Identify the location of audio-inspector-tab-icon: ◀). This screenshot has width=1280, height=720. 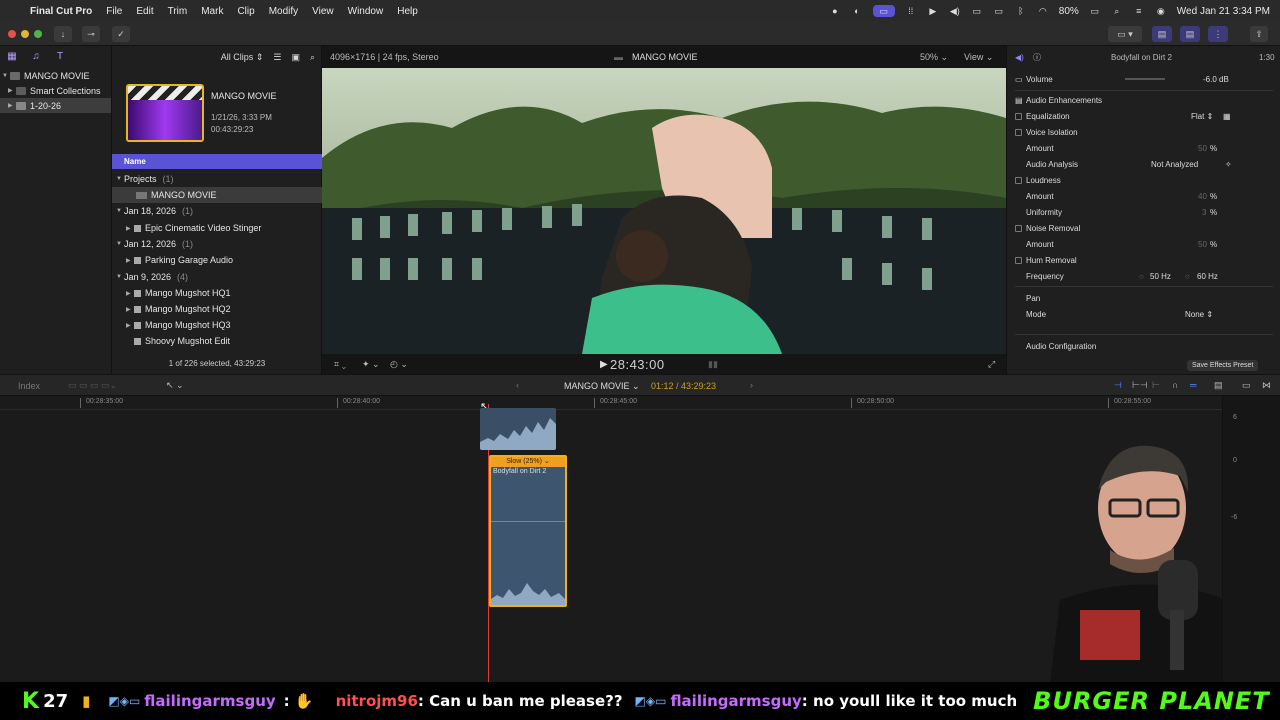
(1019, 57).